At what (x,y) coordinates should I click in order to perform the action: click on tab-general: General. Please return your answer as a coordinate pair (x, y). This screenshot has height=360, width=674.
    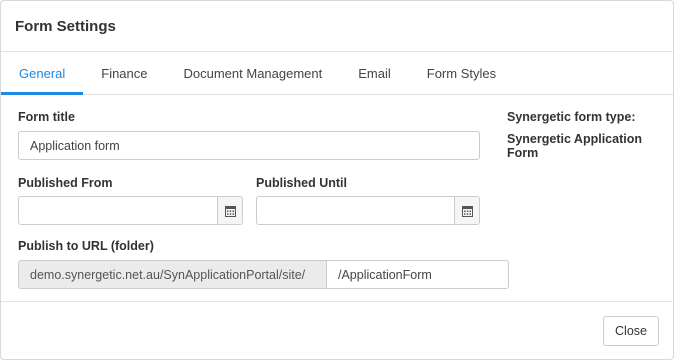
    Looking at the image, I should click on (42, 73).